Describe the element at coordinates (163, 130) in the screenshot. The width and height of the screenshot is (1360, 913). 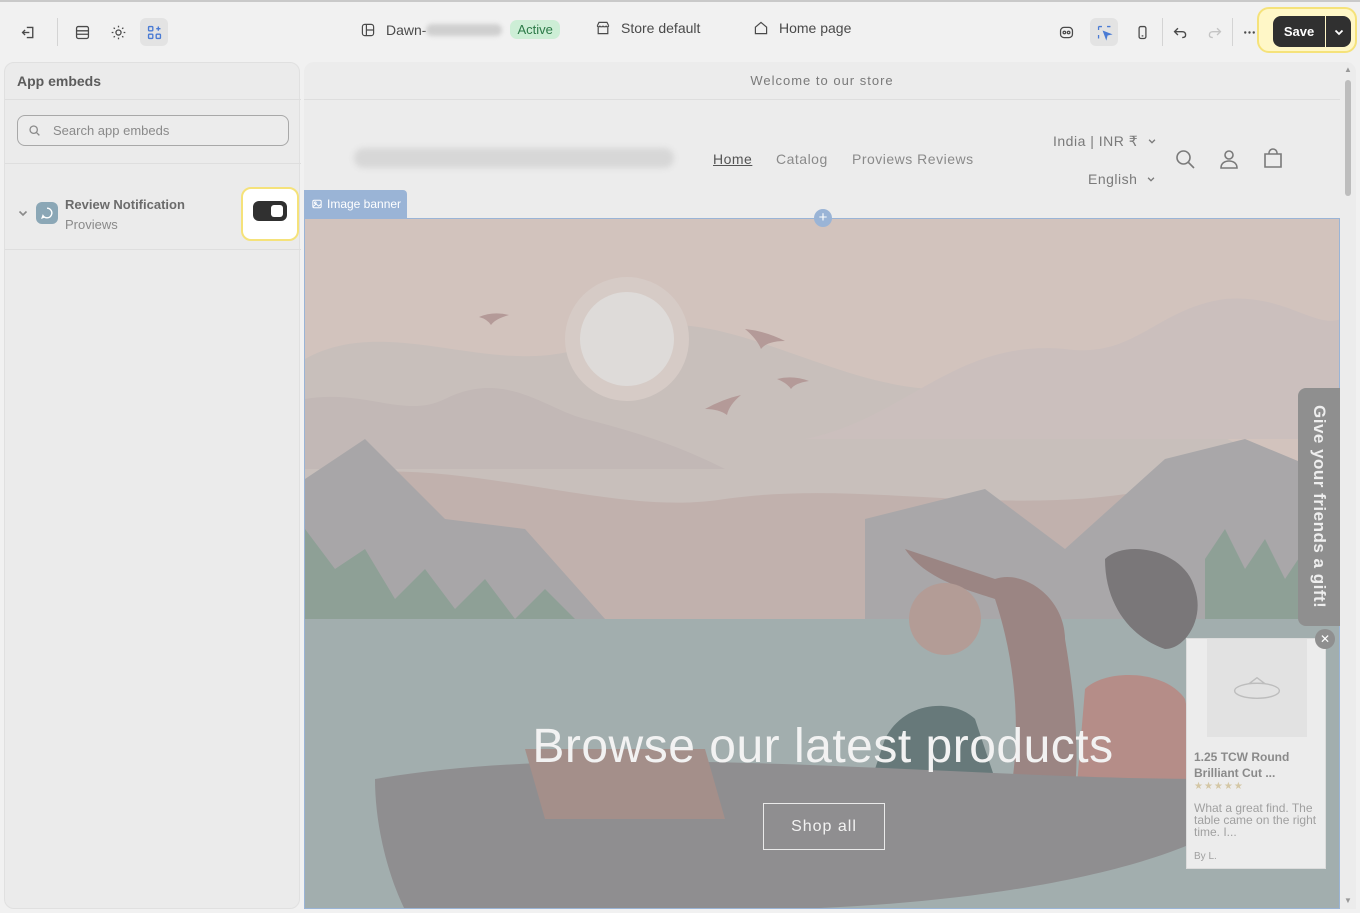
I see `search-input` at that location.